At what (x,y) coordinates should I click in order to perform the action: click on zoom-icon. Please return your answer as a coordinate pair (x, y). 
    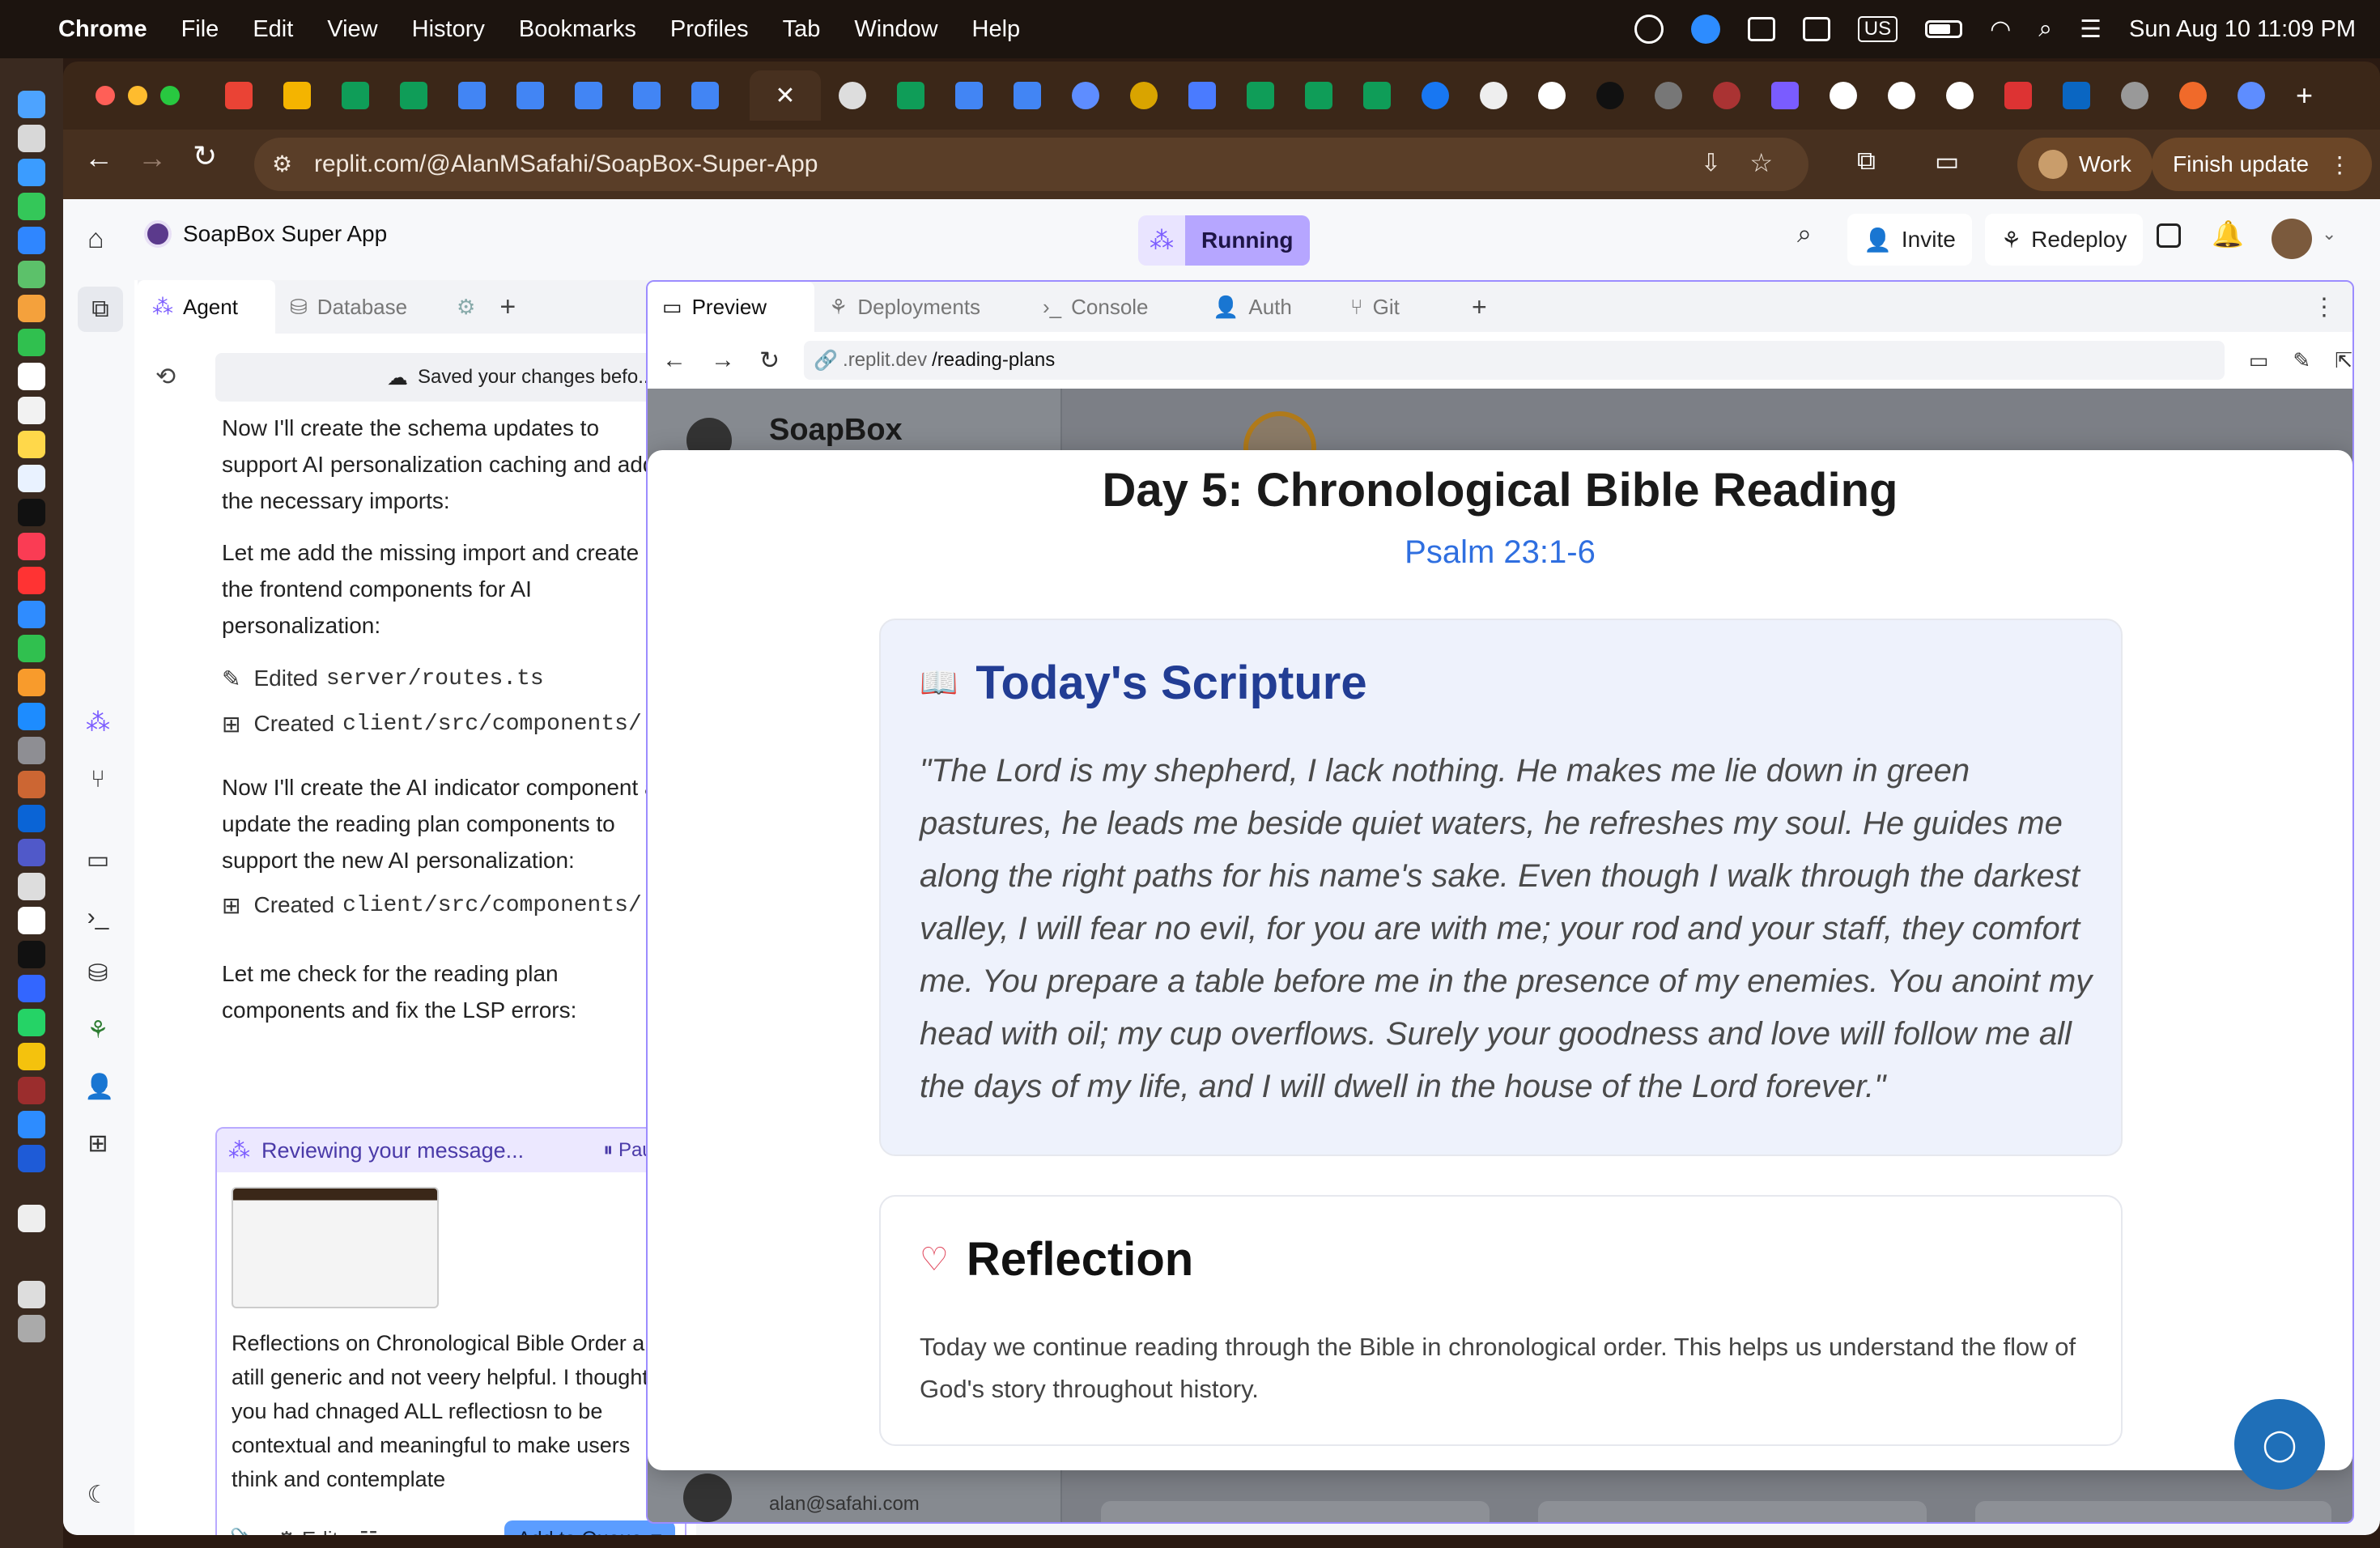
    Looking at the image, I should click on (32, 1124).